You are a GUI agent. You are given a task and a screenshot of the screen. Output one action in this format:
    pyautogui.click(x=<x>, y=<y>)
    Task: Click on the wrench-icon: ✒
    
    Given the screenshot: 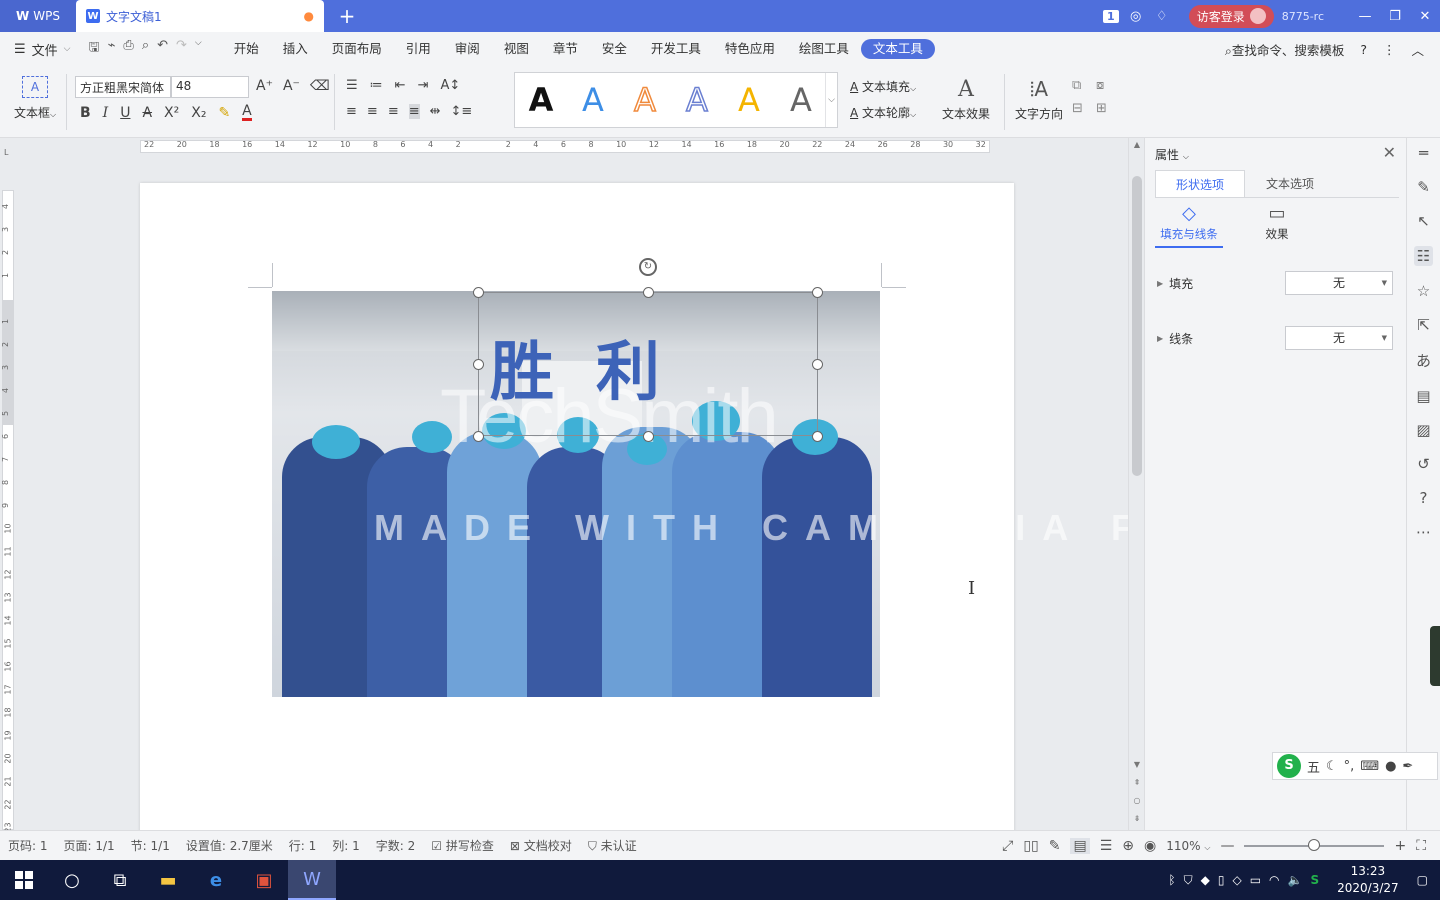 What is the action you would take?
    pyautogui.click(x=1407, y=766)
    